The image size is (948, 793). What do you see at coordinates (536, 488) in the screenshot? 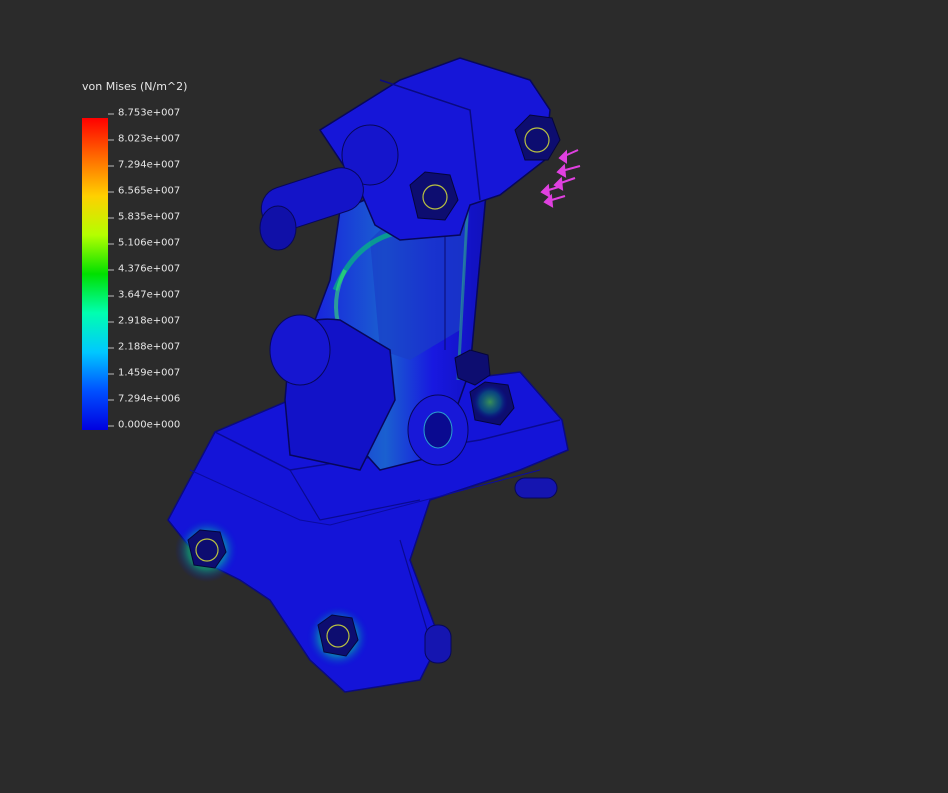
I see `rear-pin-right` at bounding box center [536, 488].